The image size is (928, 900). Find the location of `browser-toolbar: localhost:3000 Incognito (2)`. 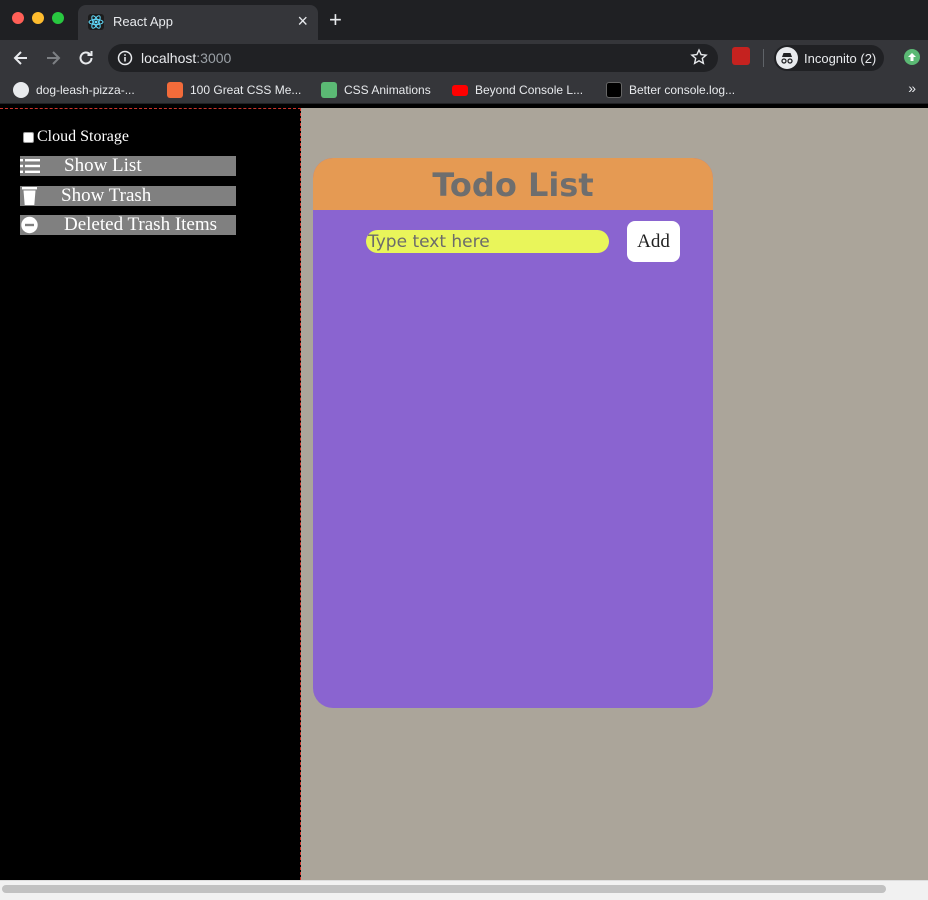

browser-toolbar: localhost:3000 Incognito (2) is located at coordinates (464, 58).